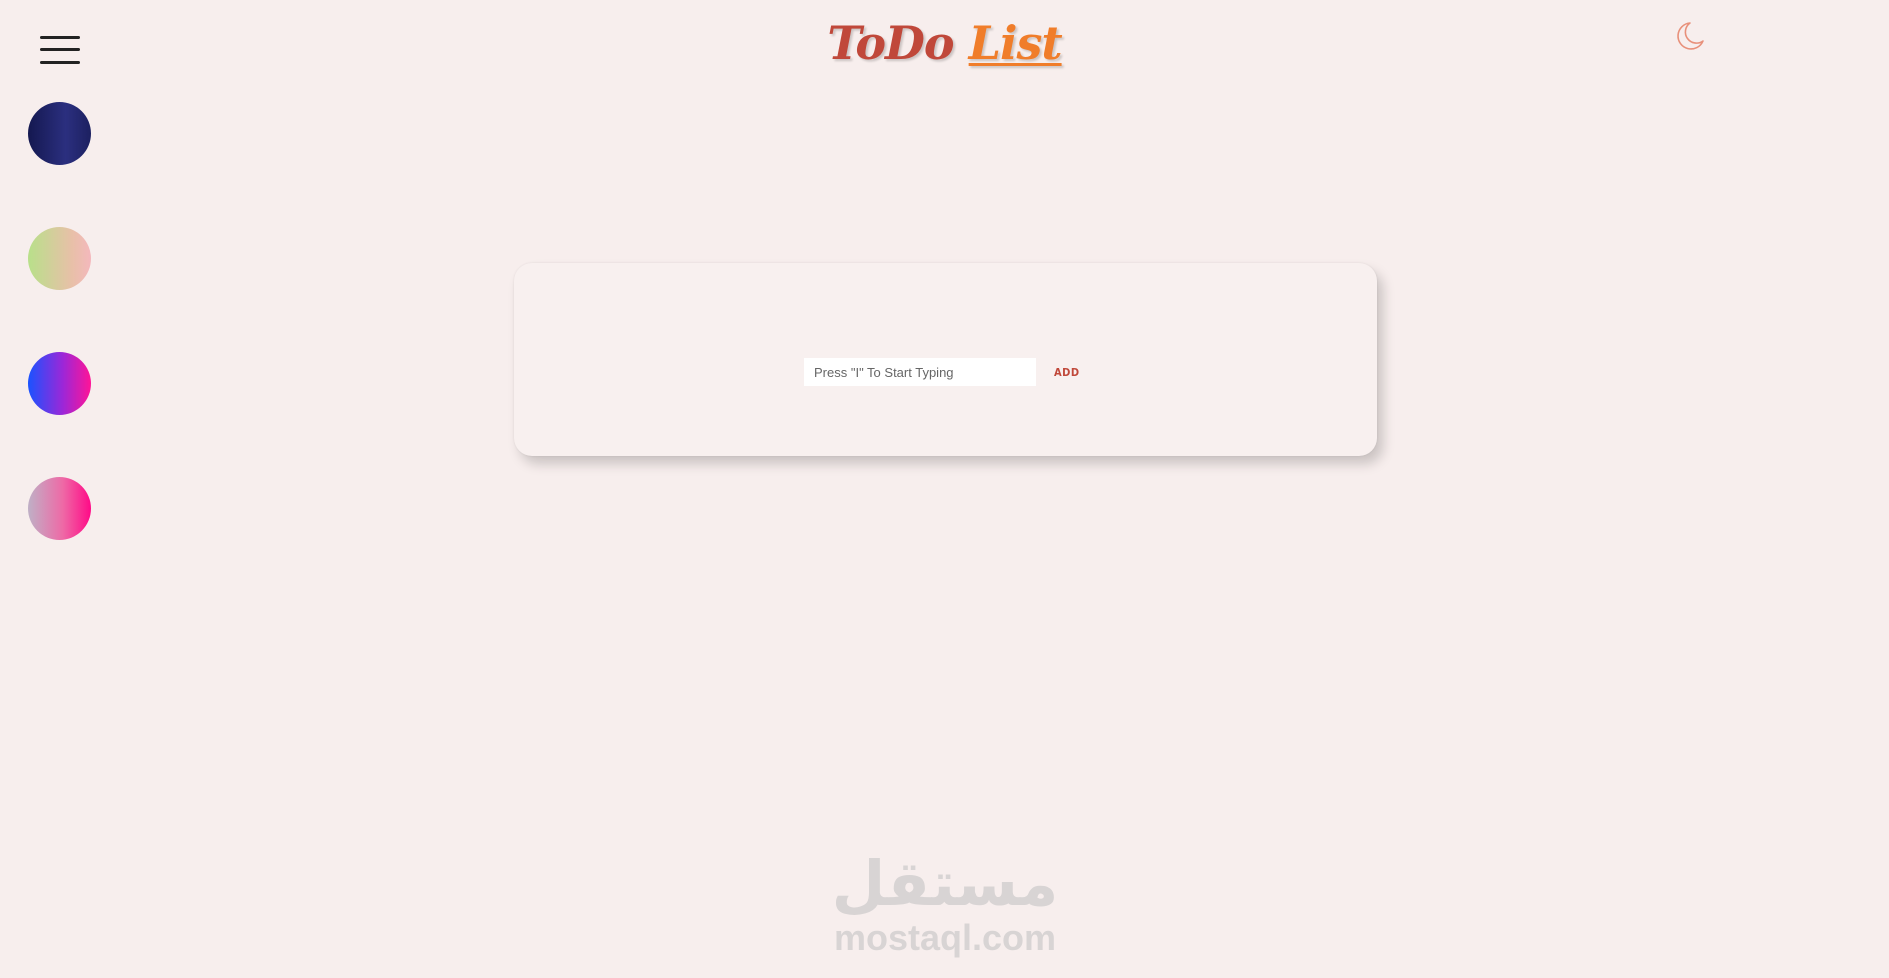  Describe the element at coordinates (945, 937) in the screenshot. I see `watermark-latin: mostaql.com` at that location.